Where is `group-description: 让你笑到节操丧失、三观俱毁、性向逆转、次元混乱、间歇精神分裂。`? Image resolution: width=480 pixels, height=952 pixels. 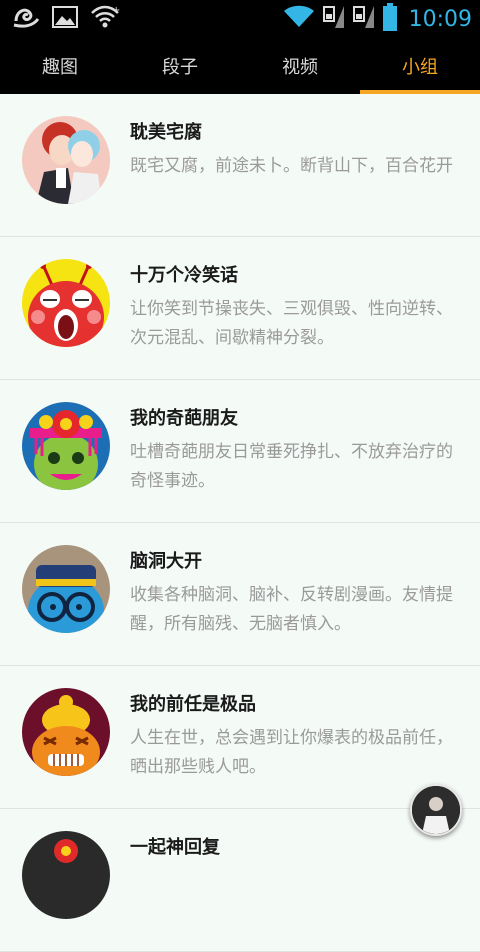
group-description: 让你笑到节操丧失、三观俱毁、性向逆转、次元混乱、间歇精神分裂。 is located at coordinates (291, 323).